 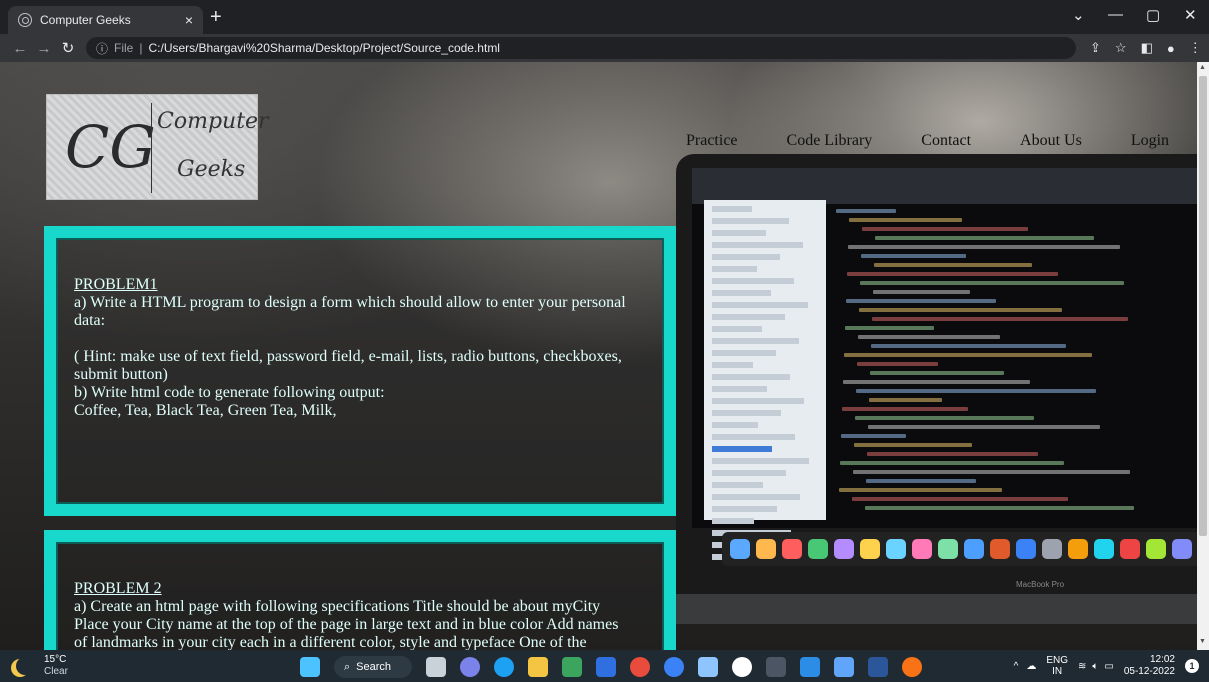 I want to click on wifi-icon: ≋, so click(x=1082, y=666).